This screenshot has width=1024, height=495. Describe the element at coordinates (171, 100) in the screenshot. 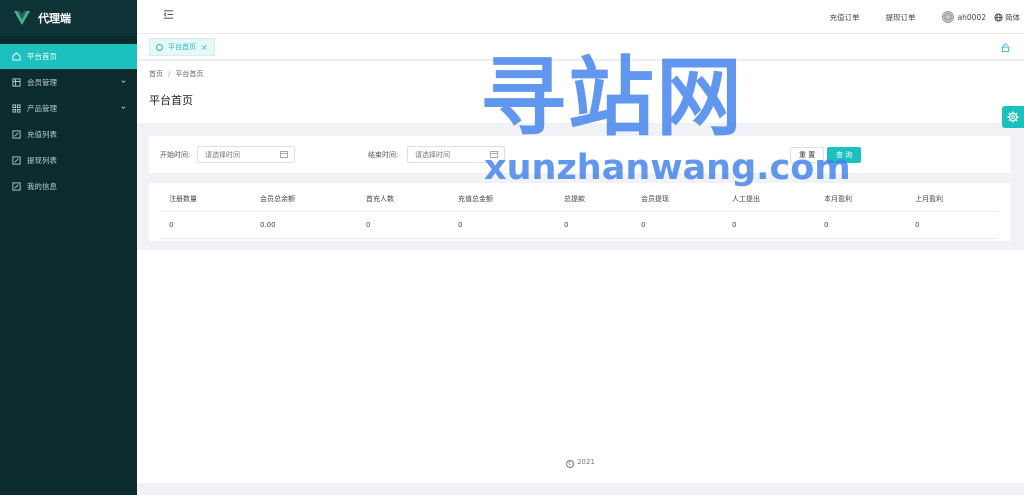

I see `page-title: 平台首页` at that location.